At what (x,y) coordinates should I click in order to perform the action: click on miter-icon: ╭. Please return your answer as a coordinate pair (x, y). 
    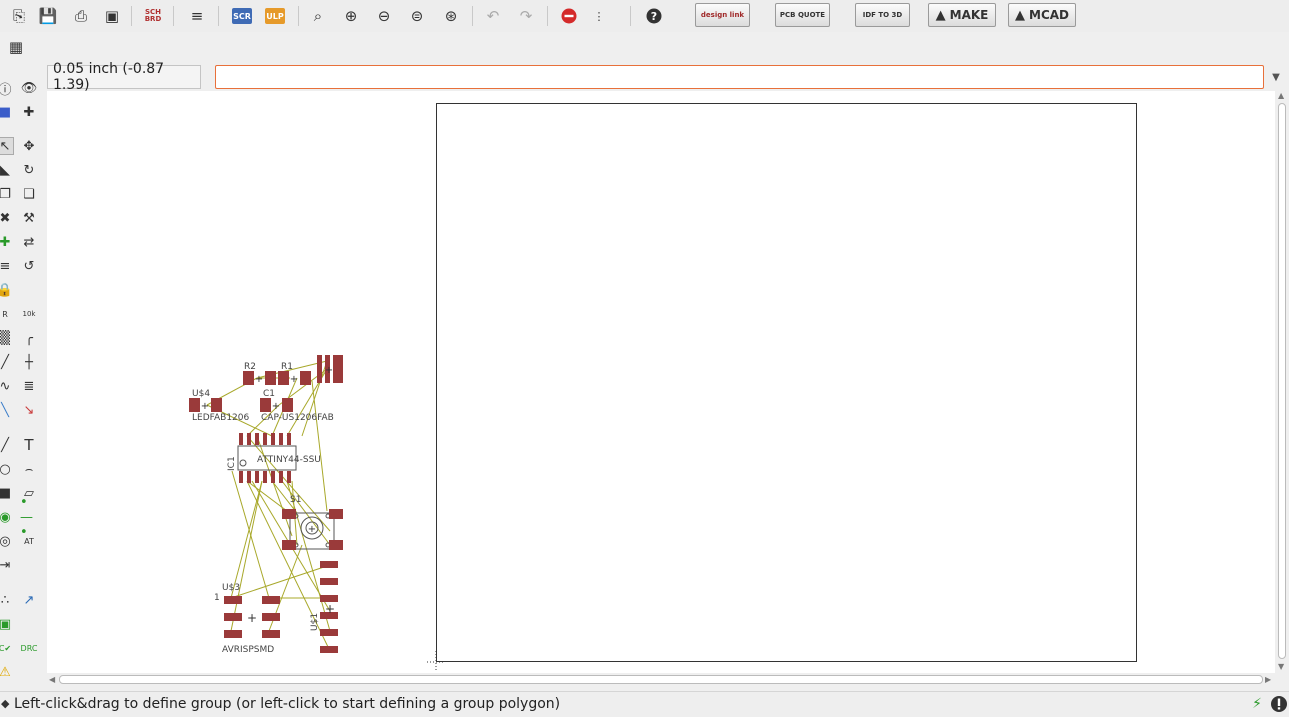
    Looking at the image, I should click on (29, 338).